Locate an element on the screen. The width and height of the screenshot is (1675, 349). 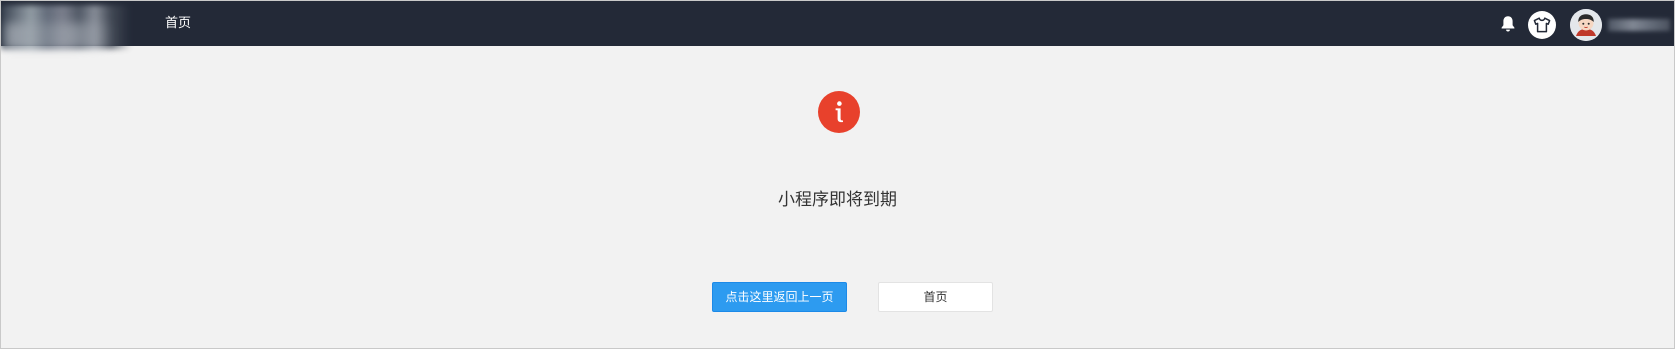
tshirt-icon is located at coordinates (1542, 25).